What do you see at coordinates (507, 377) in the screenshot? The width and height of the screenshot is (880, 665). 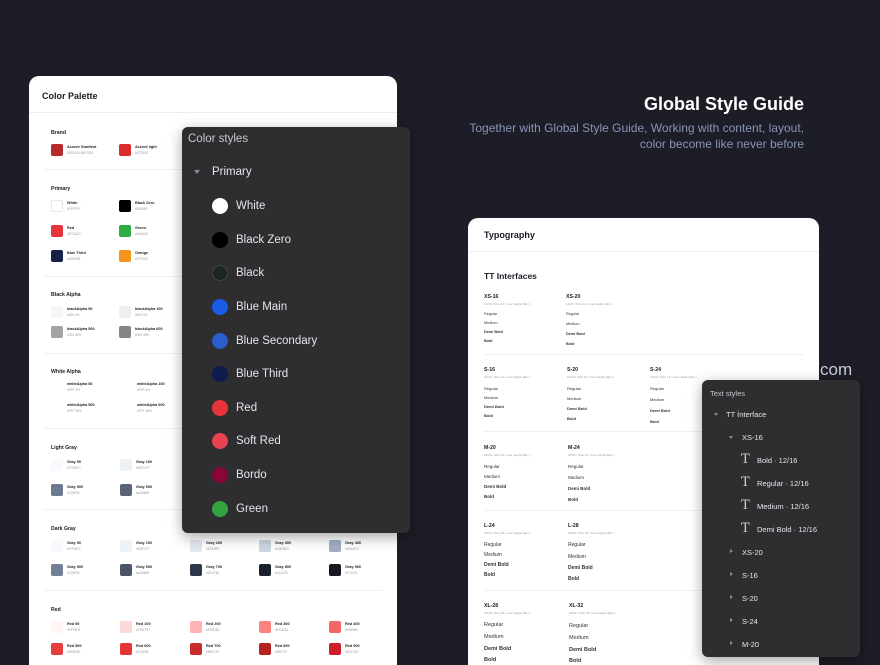 I see `type-style-meta: 14/16 ( Size 14 / Line height 16px )` at bounding box center [507, 377].